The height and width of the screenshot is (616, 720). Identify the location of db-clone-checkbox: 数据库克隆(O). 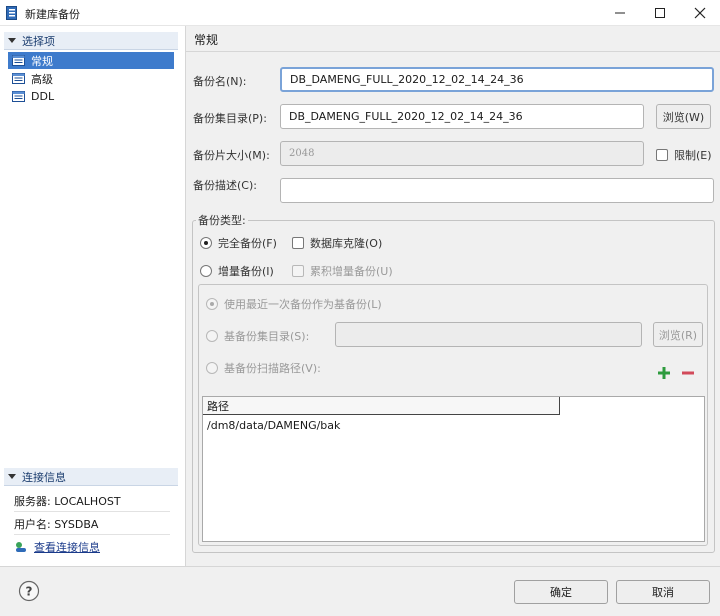
(337, 243).